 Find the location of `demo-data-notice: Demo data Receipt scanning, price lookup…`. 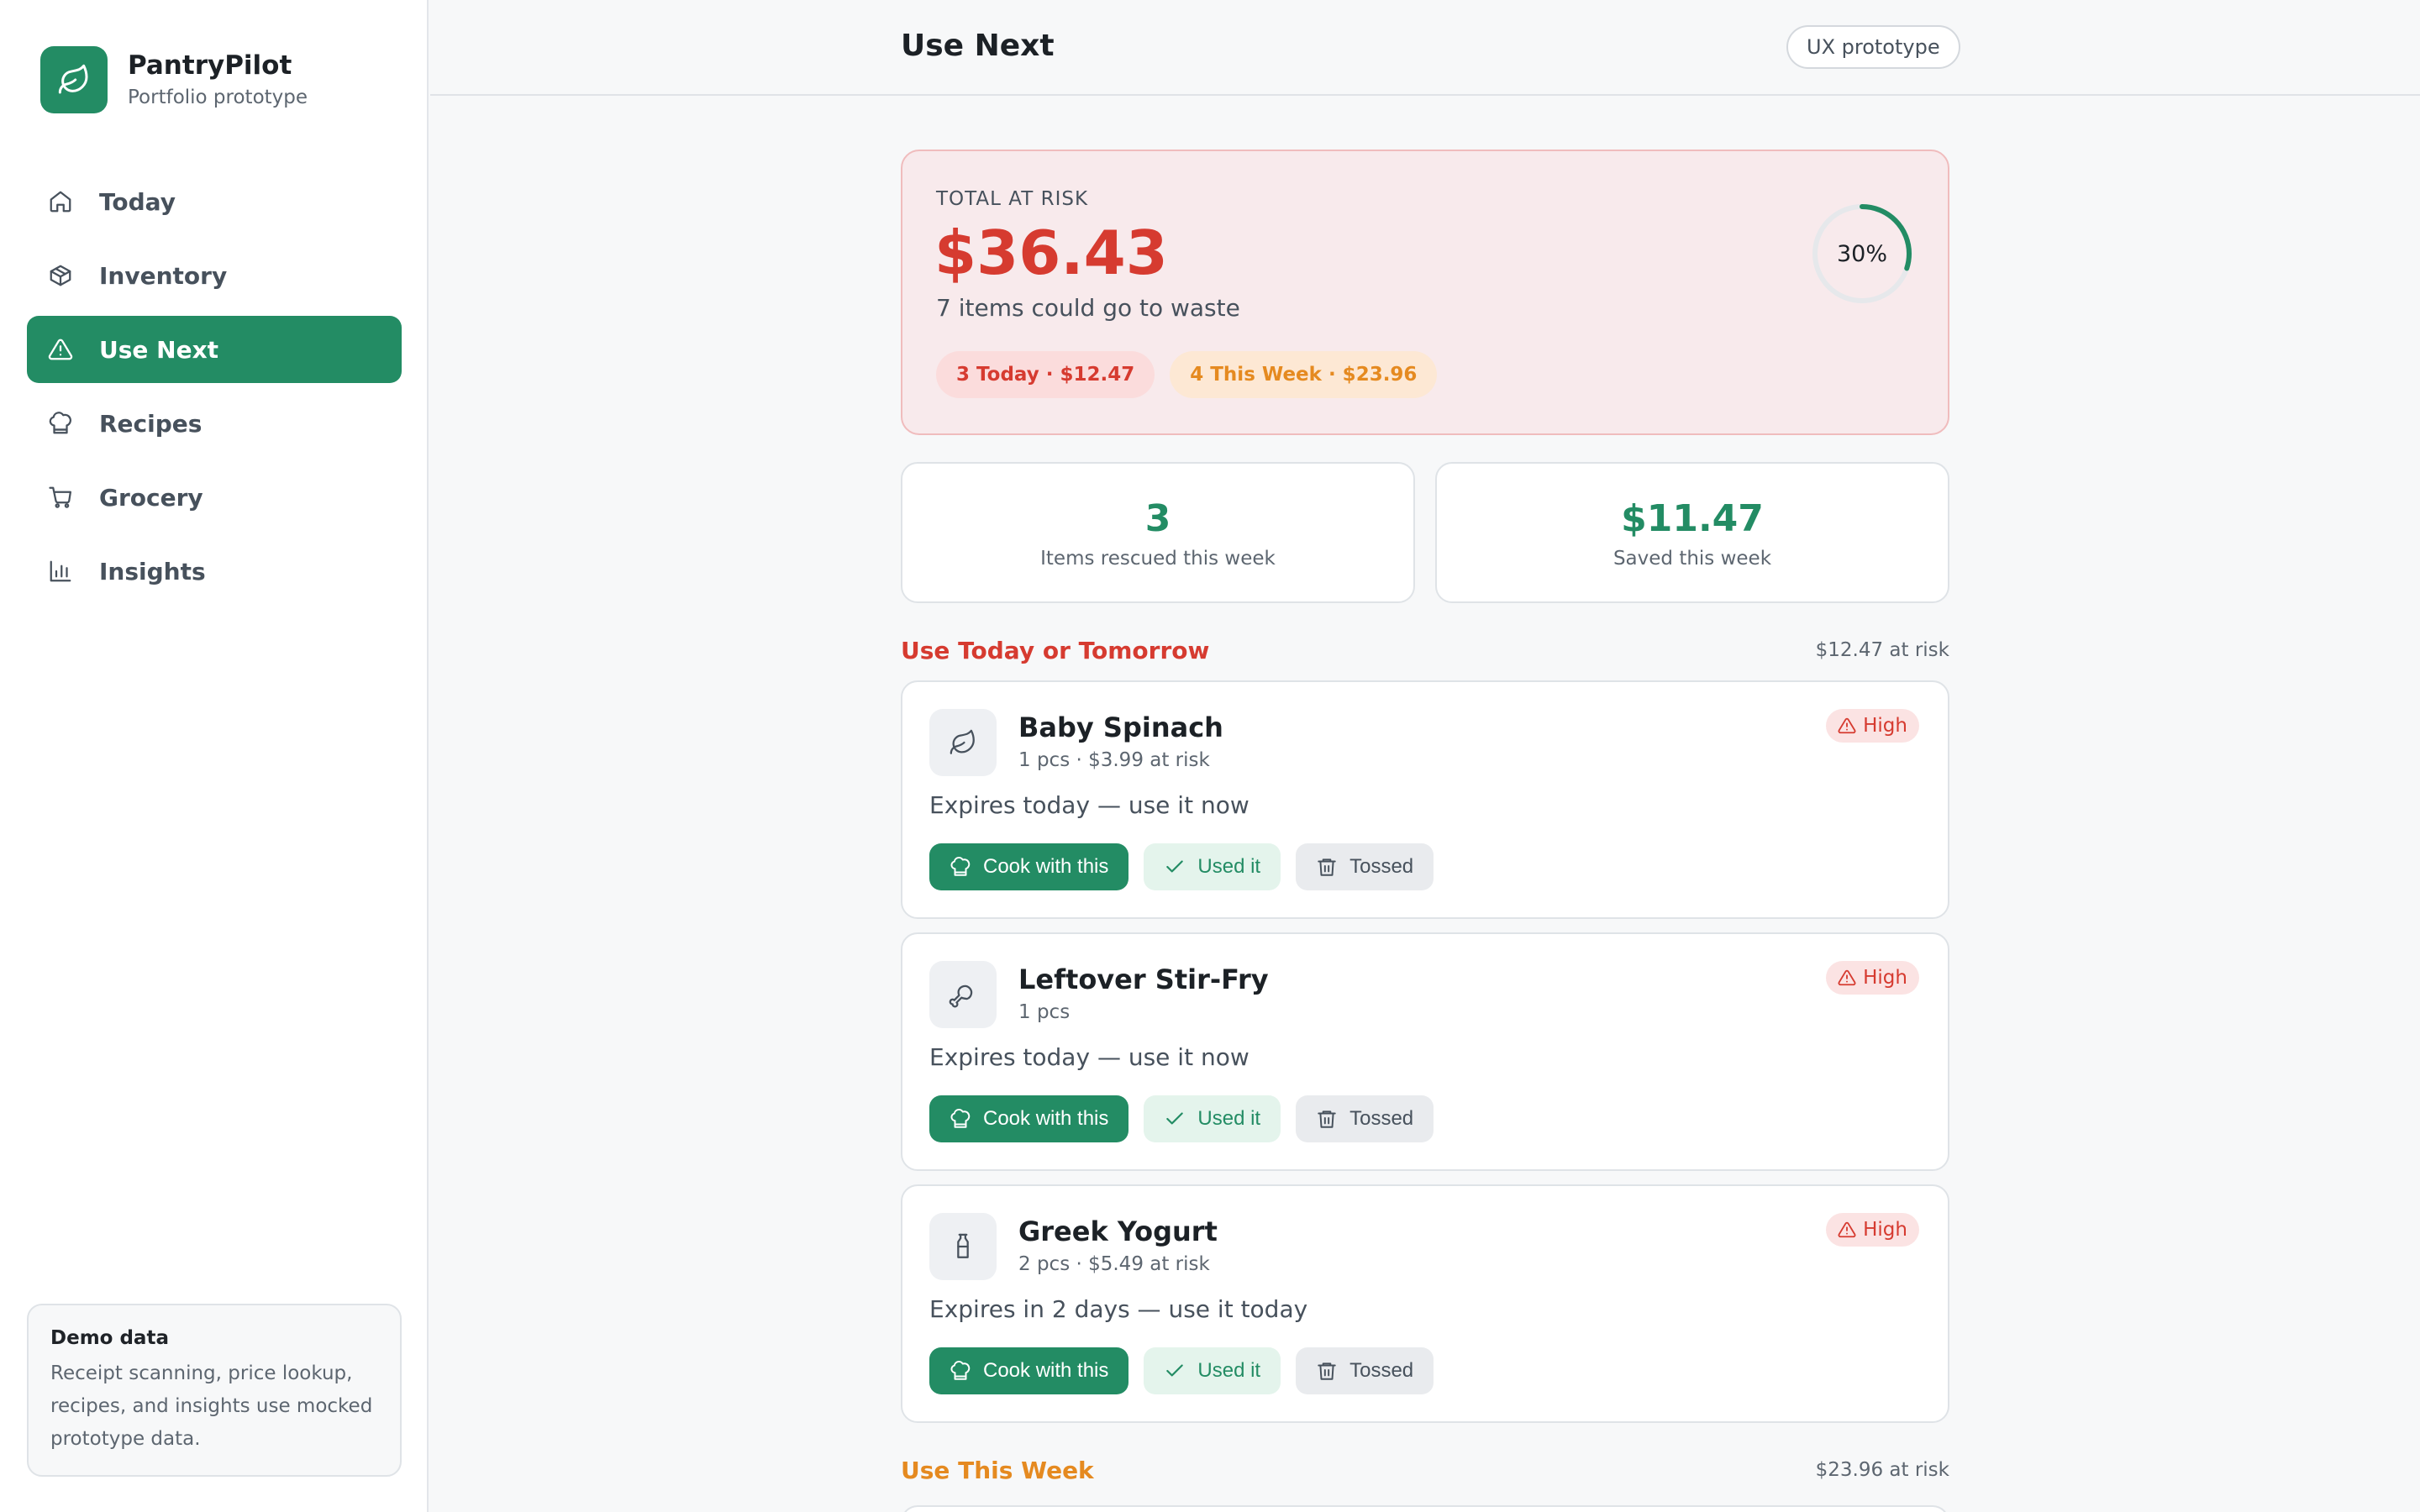

demo-data-notice: Demo data Receipt scanning, price lookup… is located at coordinates (214, 1390).